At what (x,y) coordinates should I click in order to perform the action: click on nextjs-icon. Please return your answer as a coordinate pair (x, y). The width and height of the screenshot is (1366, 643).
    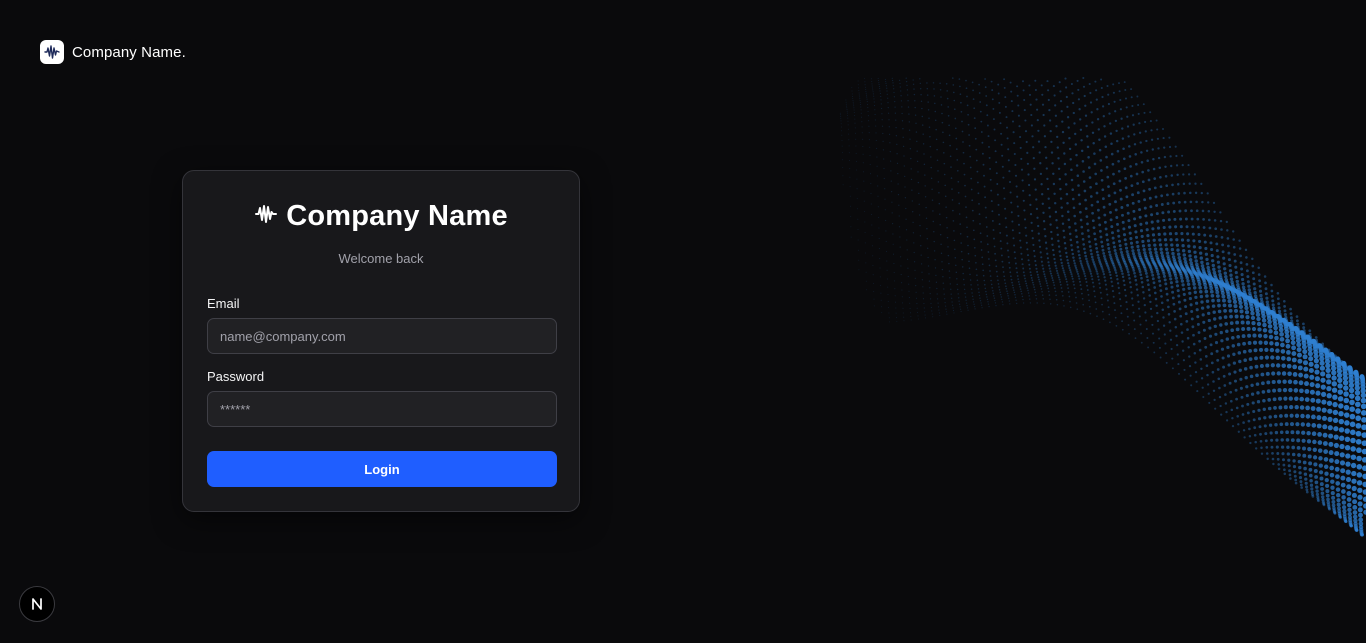
    Looking at the image, I should click on (37, 604).